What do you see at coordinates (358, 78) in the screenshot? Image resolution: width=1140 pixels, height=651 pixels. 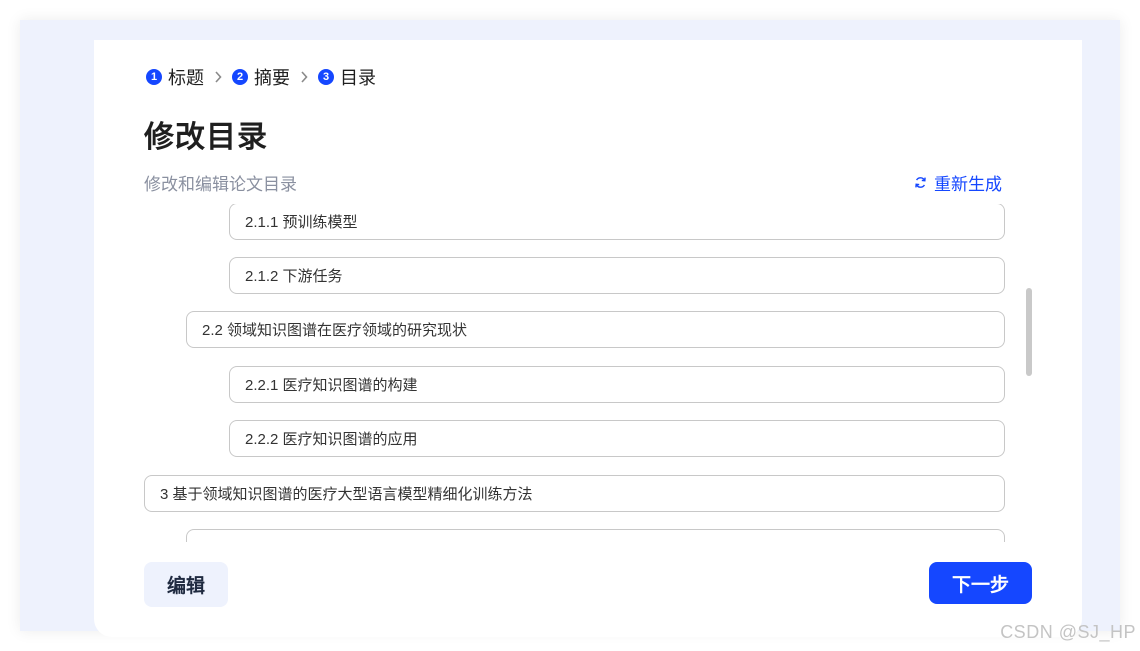 I see `step-label: 目录` at bounding box center [358, 78].